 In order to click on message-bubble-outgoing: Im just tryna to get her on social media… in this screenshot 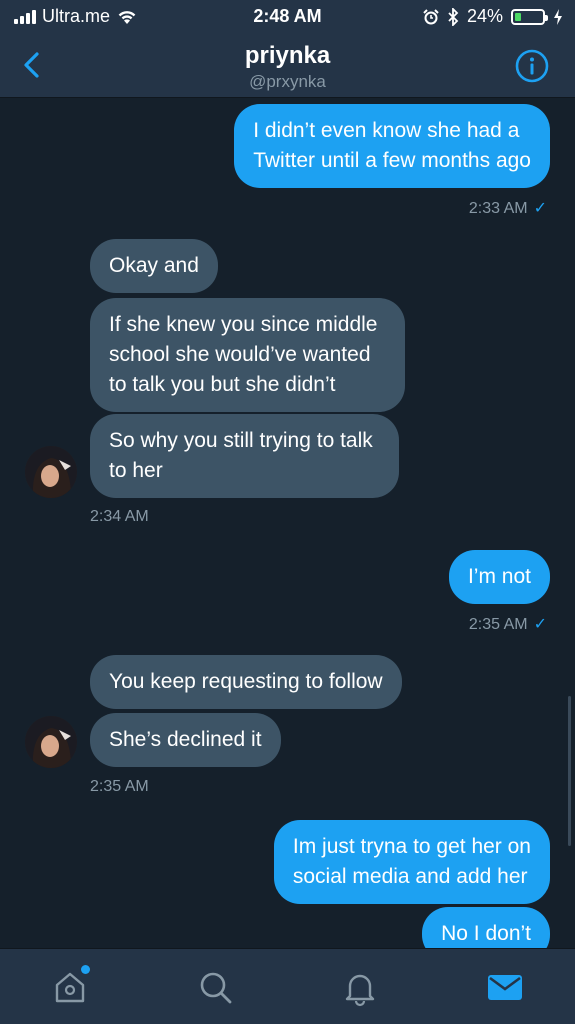, I will do `click(411, 862)`.